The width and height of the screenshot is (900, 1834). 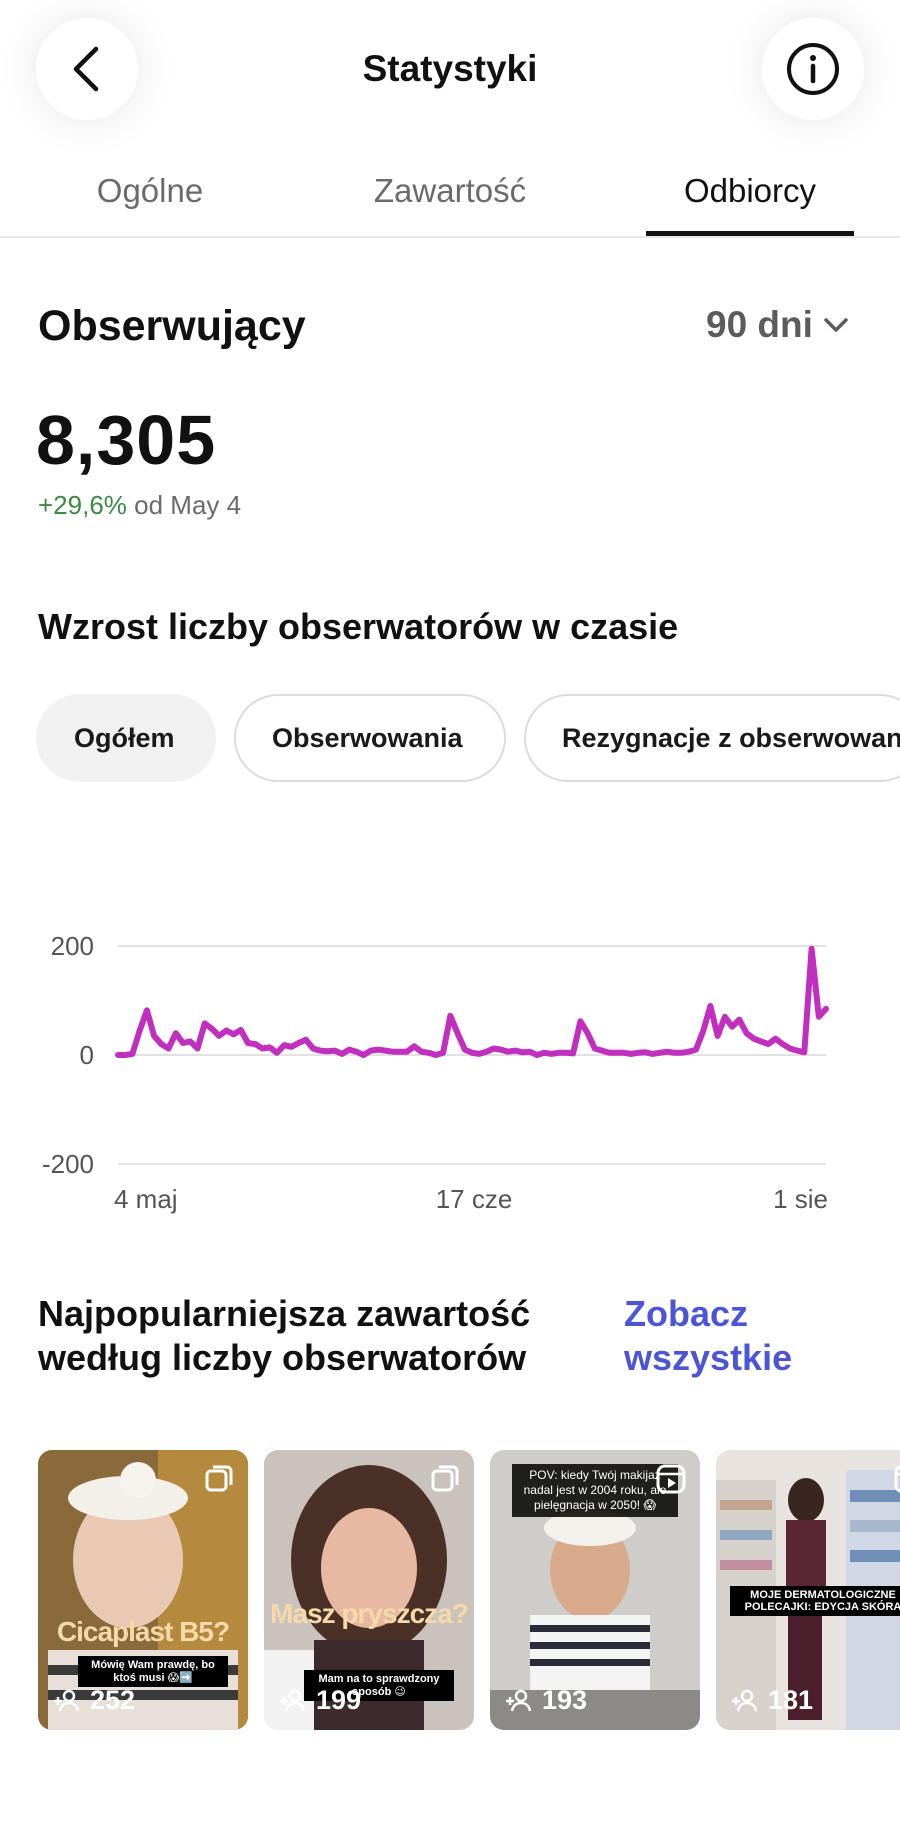 I want to click on follower-count-value: 181, so click(x=791, y=1700).